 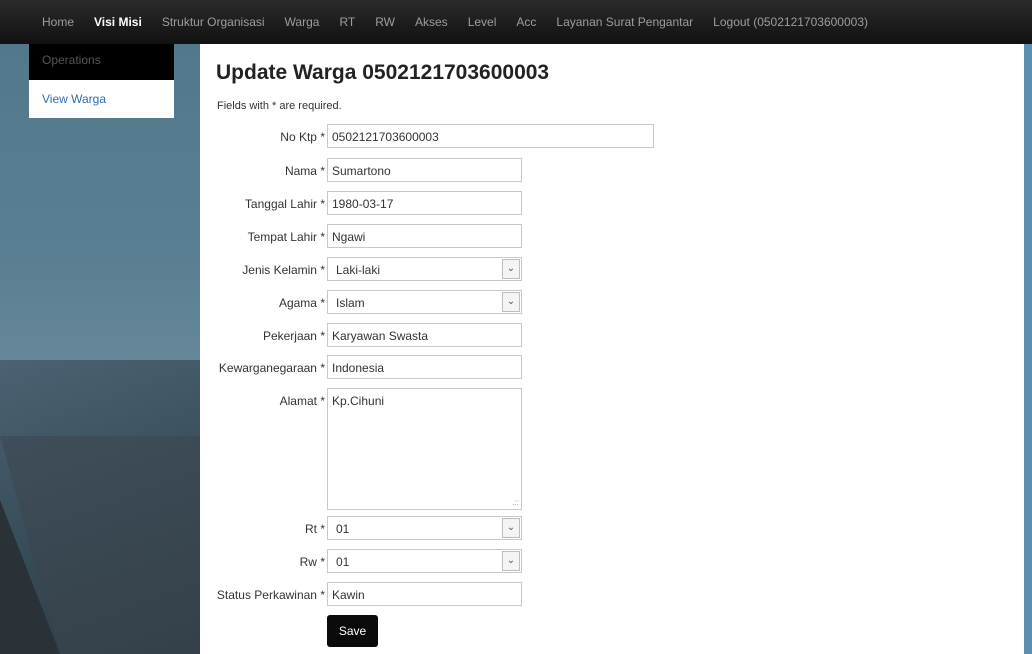 I want to click on label-pekerjaan: Pekerjaan, so click(x=289, y=336).